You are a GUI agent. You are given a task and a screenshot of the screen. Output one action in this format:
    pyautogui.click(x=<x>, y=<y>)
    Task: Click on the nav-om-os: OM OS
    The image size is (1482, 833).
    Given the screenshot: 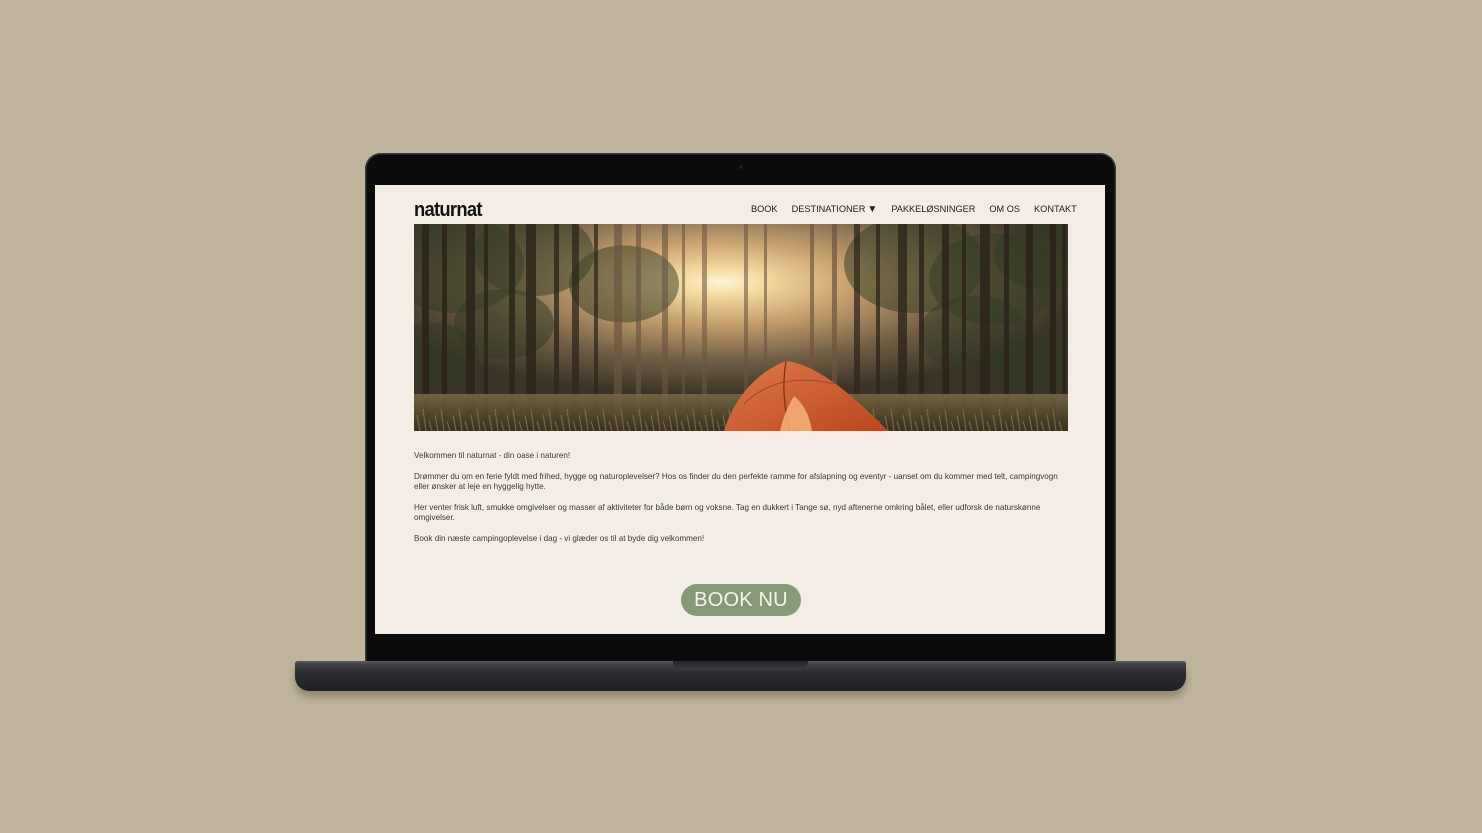 What is the action you would take?
    pyautogui.click(x=1004, y=209)
    